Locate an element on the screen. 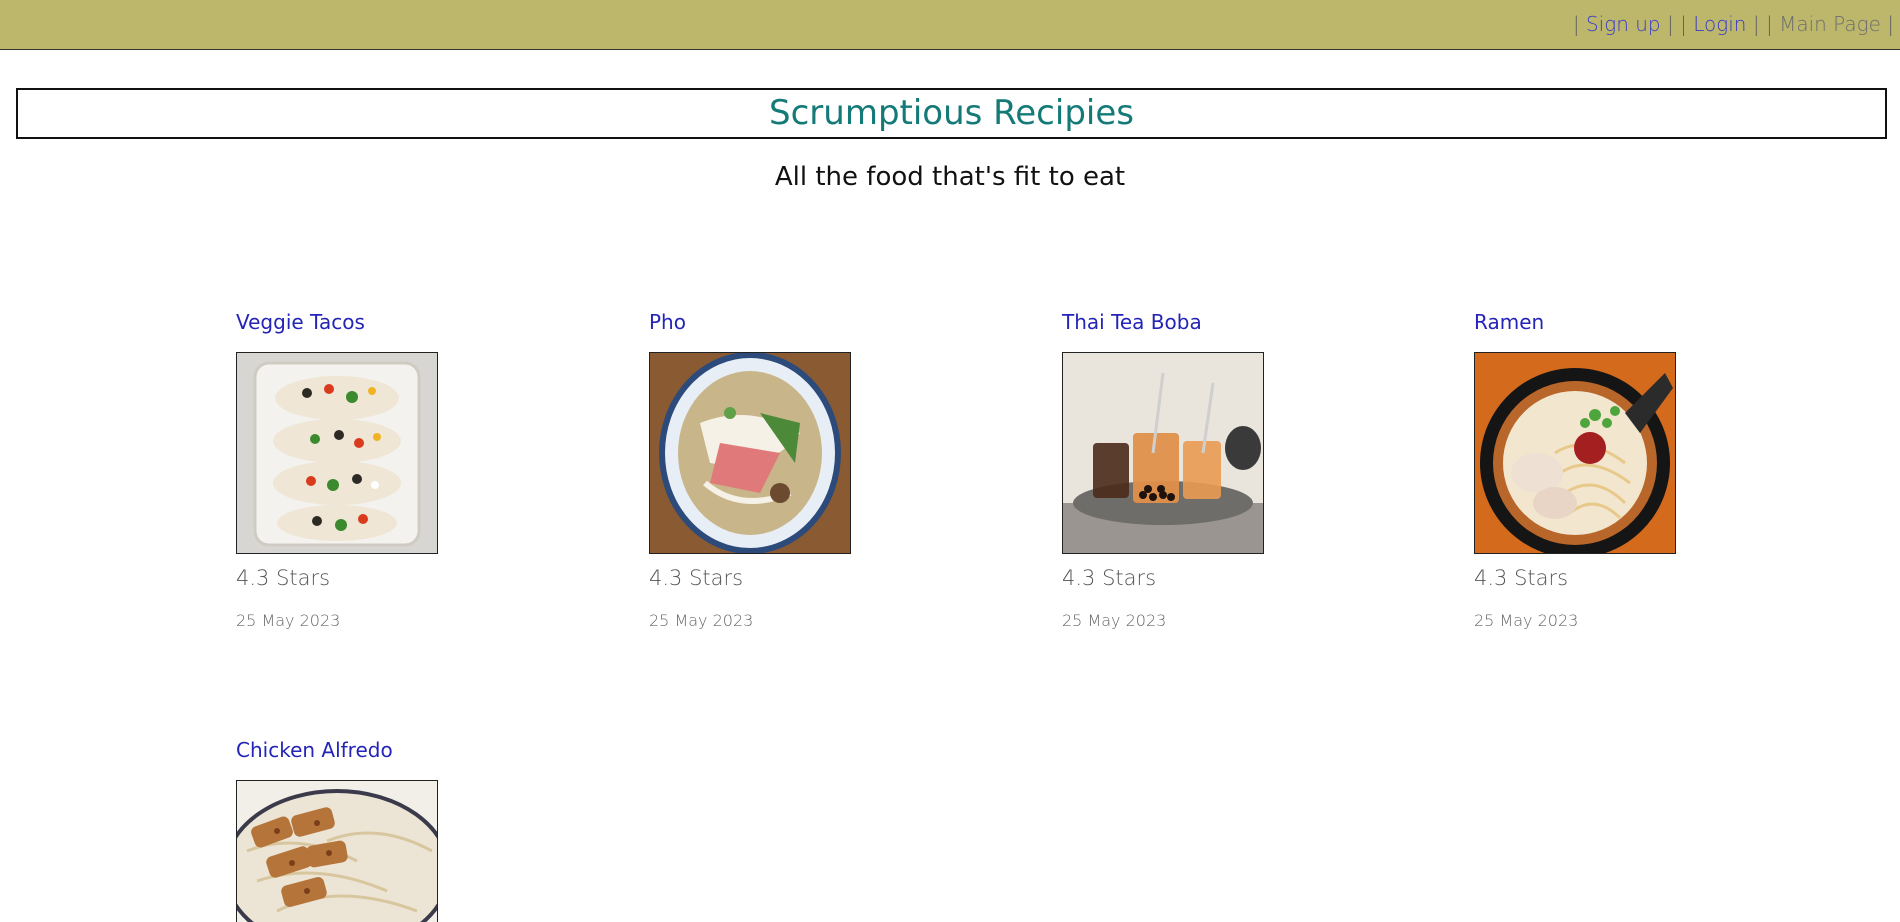  main-page-link: Main Page is located at coordinates (1830, 24).